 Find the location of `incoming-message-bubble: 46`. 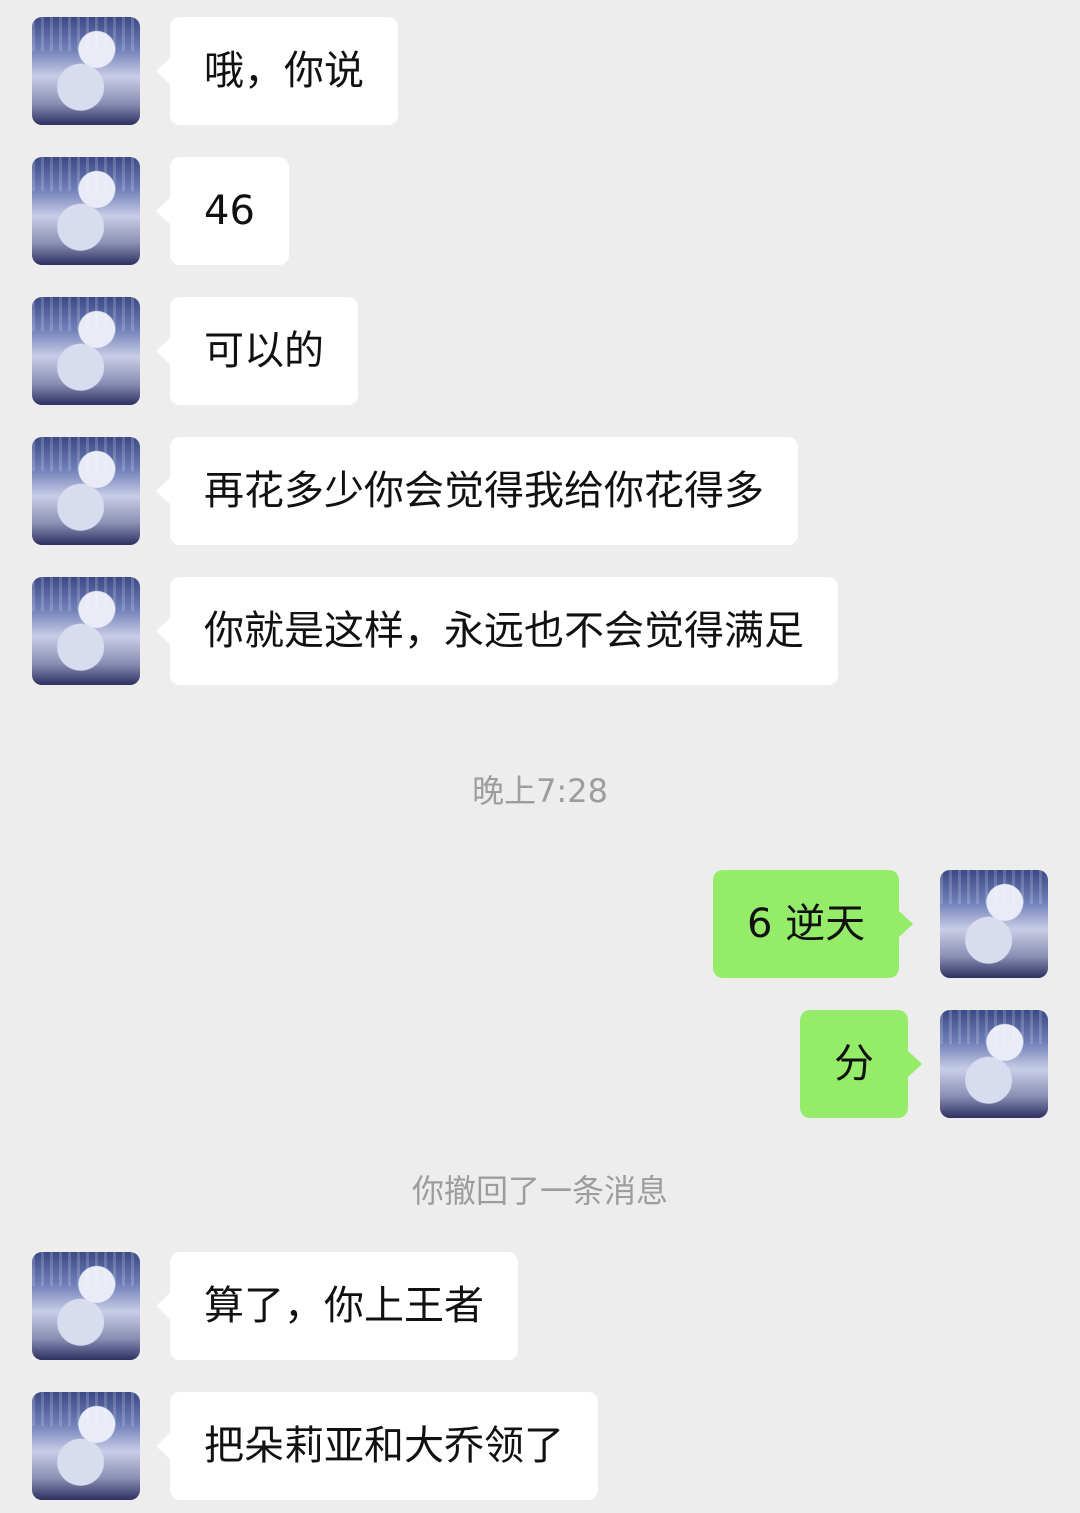

incoming-message-bubble: 46 is located at coordinates (222, 211).